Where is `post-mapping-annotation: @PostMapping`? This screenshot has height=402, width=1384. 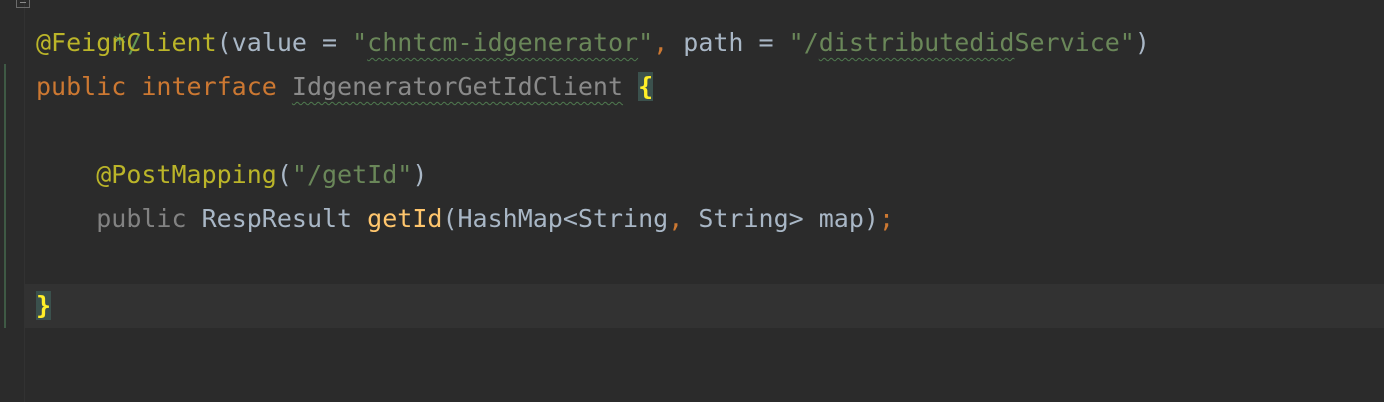
post-mapping-annotation: @PostMapping is located at coordinates (186, 174).